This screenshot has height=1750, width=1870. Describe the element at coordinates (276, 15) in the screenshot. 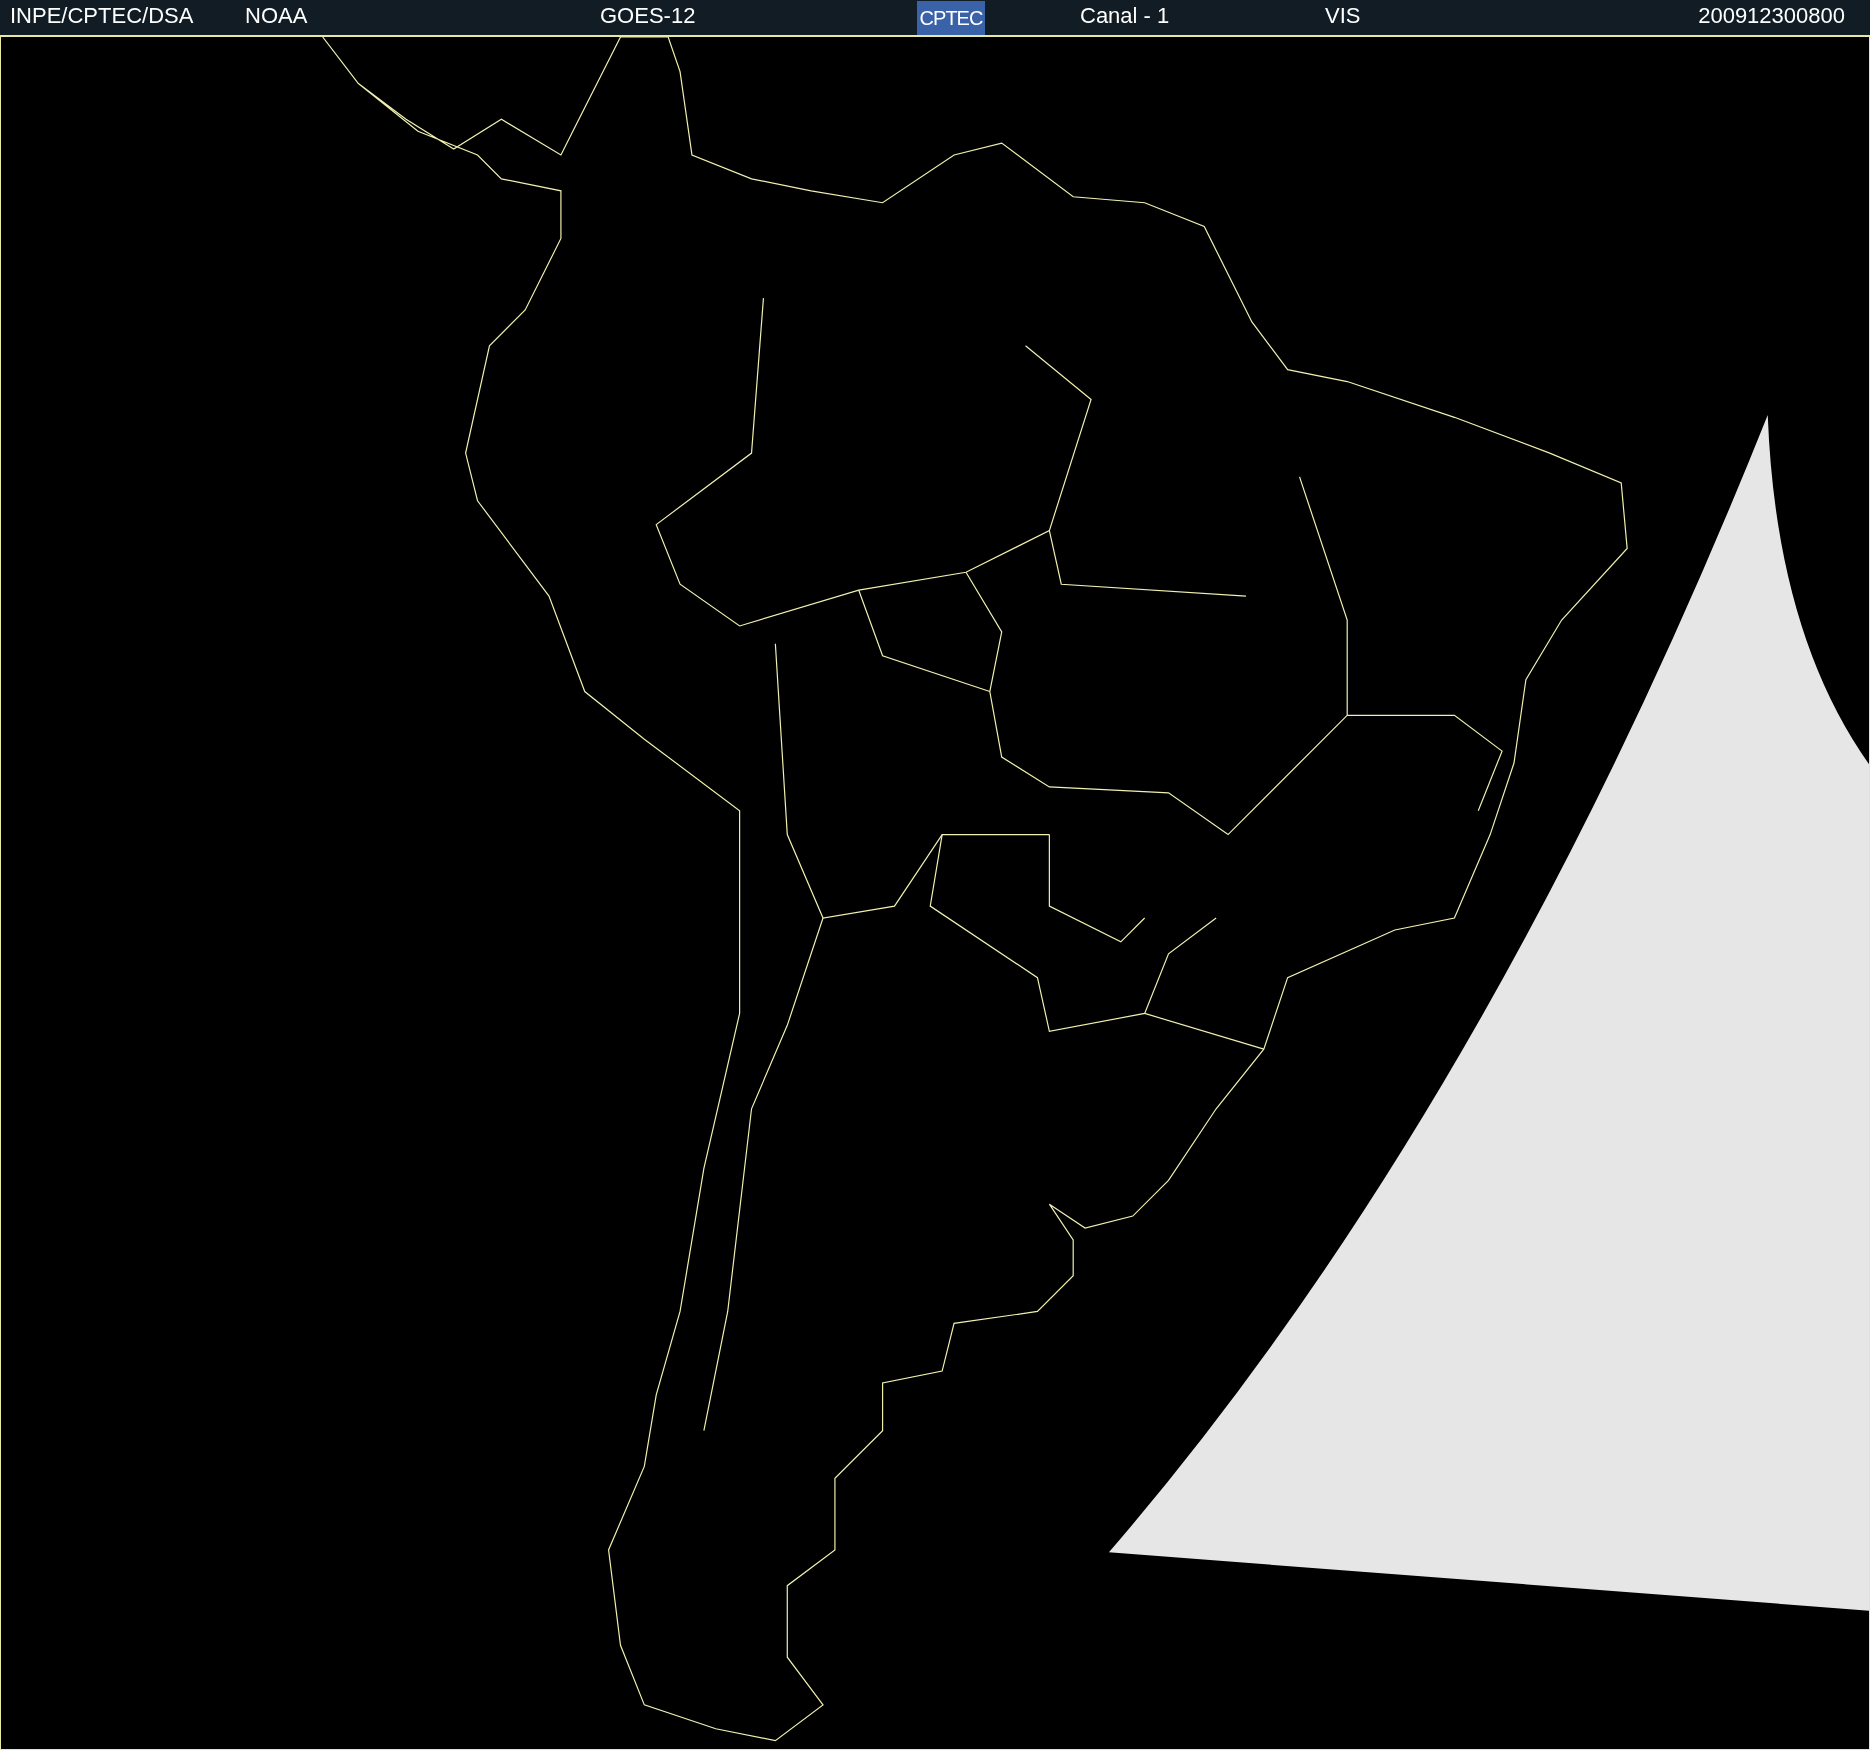

I see `agency-label: NOAA` at that location.